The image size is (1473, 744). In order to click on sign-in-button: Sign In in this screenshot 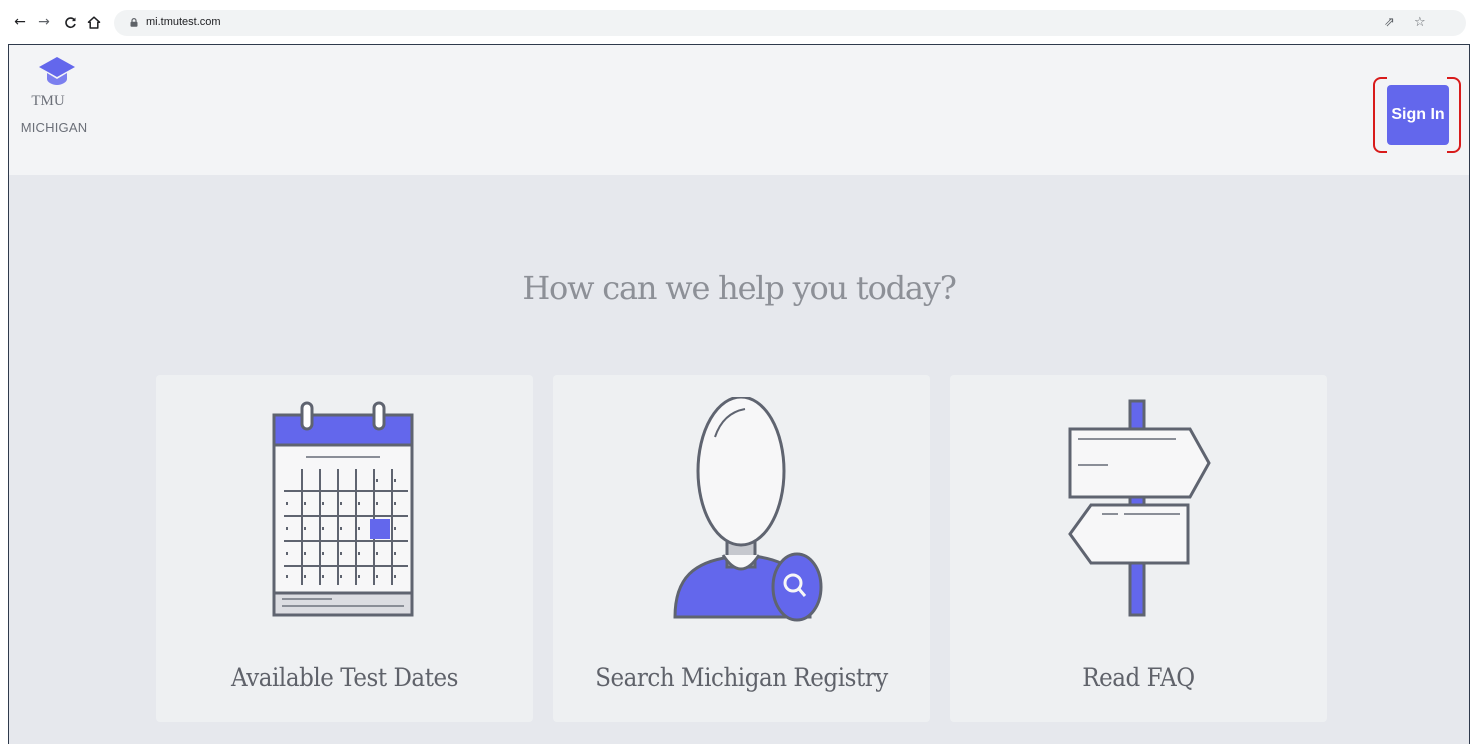, I will do `click(1418, 115)`.